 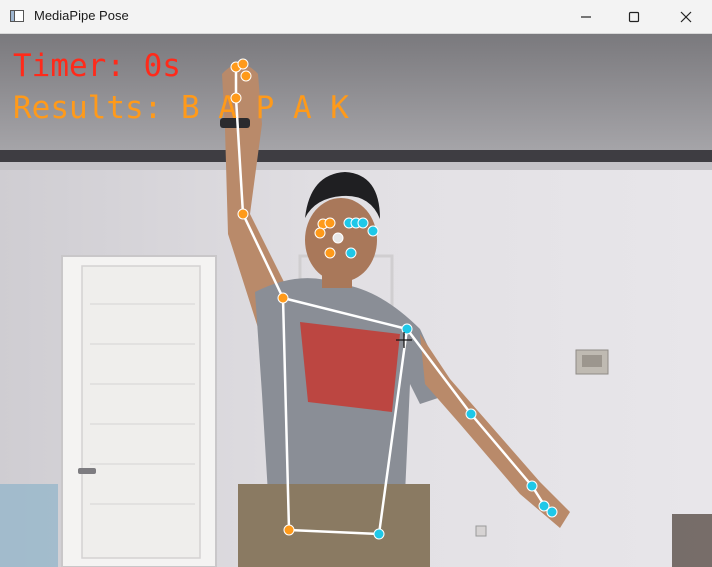 I want to click on app-icon, so click(x=17, y=16).